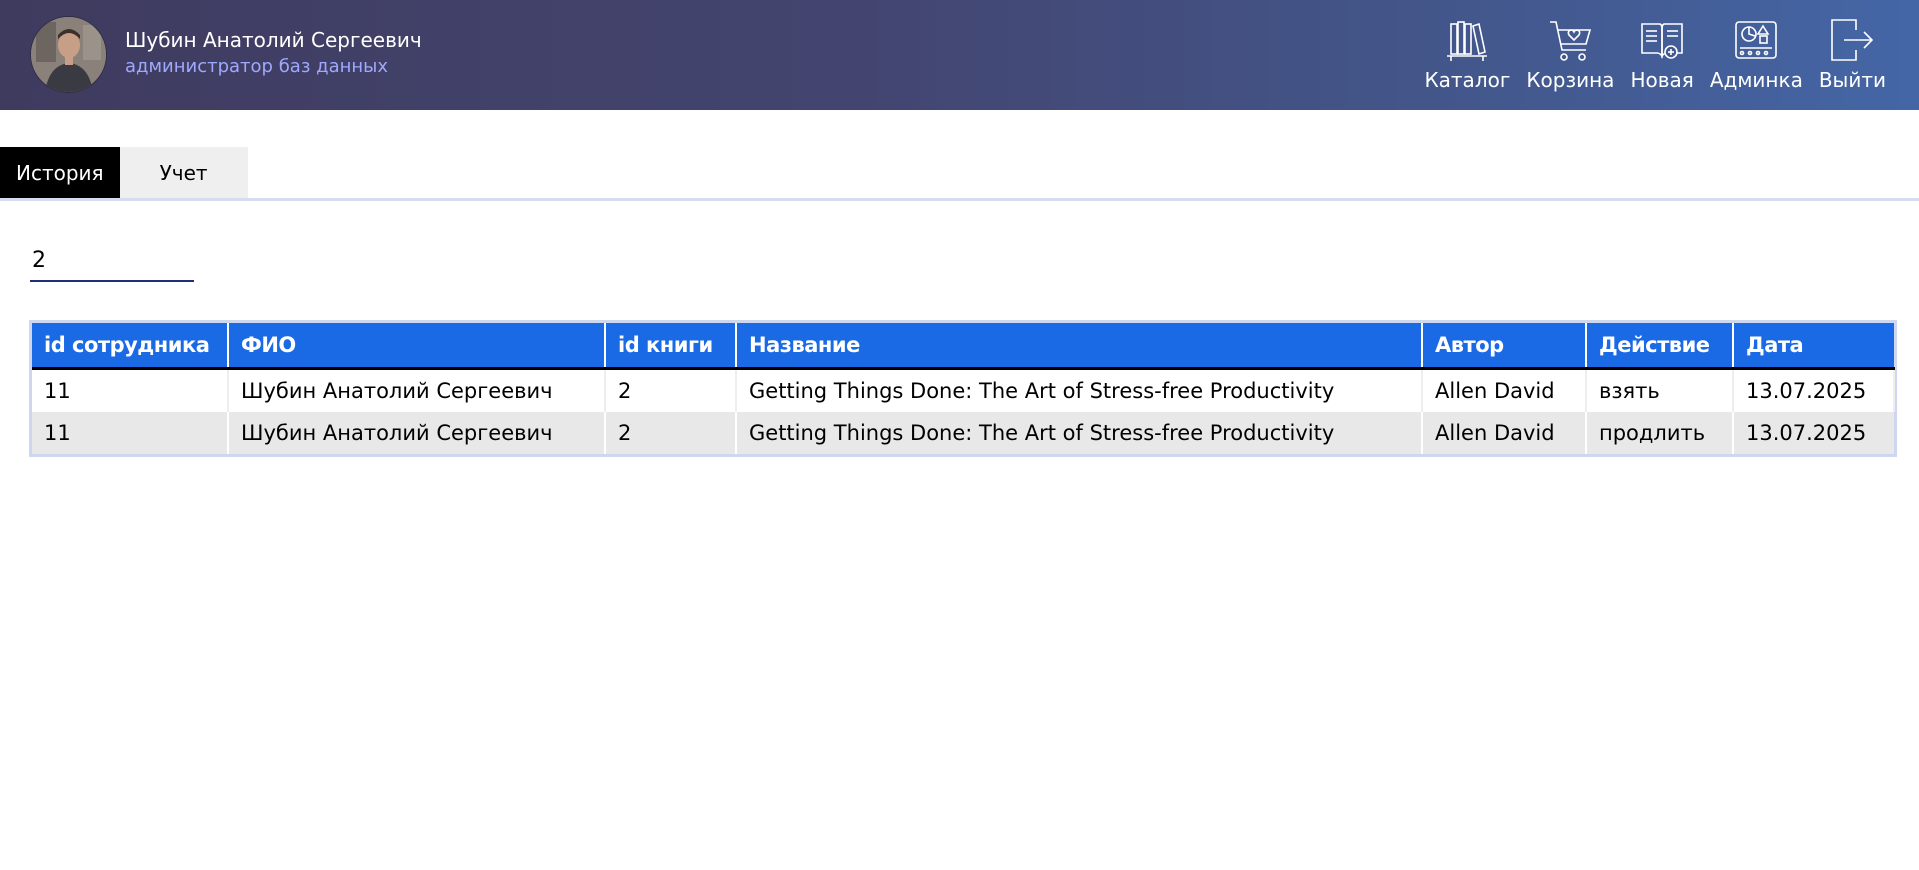  I want to click on nav-label: Выйти, so click(1852, 80).